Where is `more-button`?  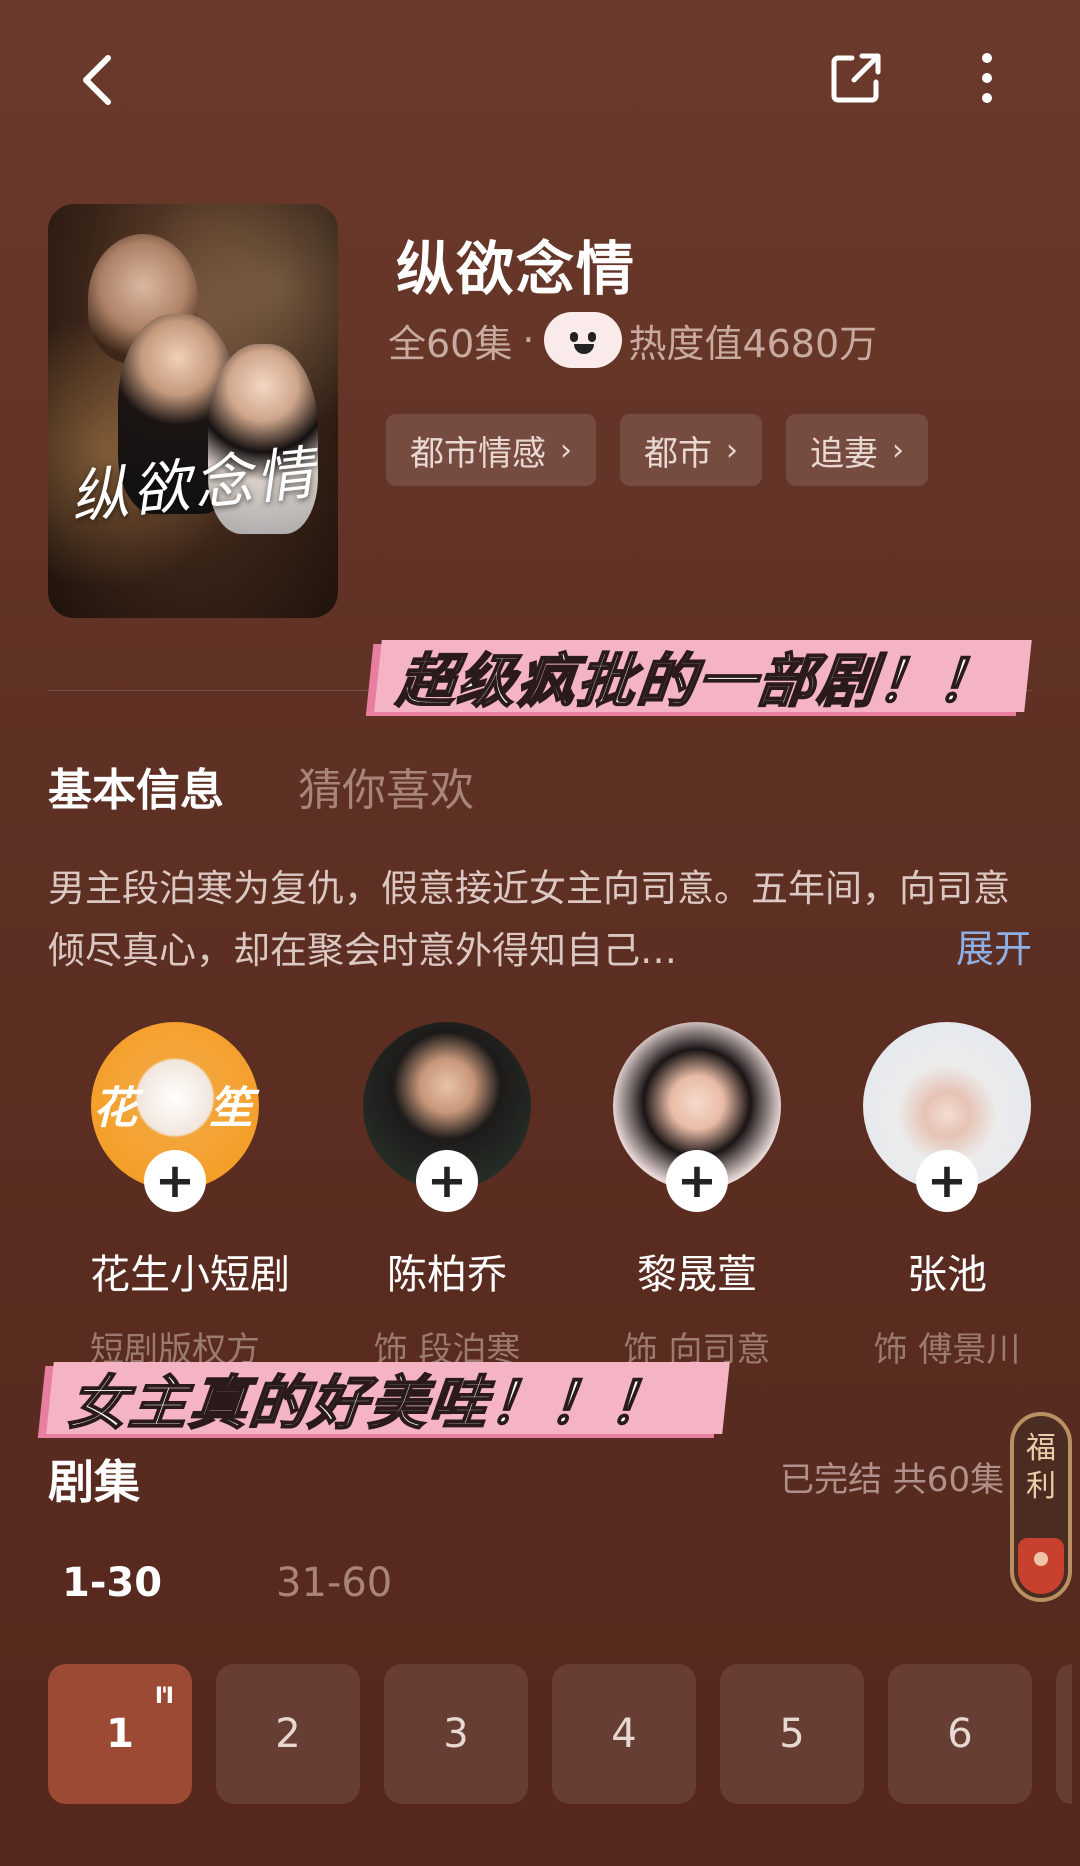
more-button is located at coordinates (987, 78).